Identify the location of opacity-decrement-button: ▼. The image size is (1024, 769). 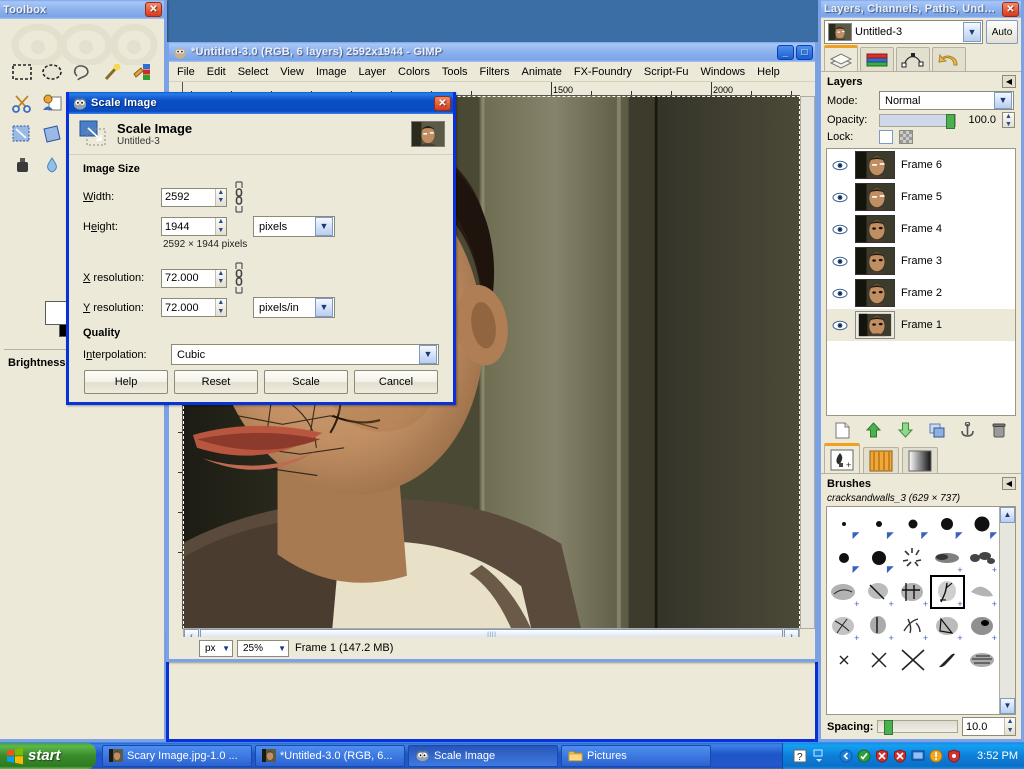
(1008, 125).